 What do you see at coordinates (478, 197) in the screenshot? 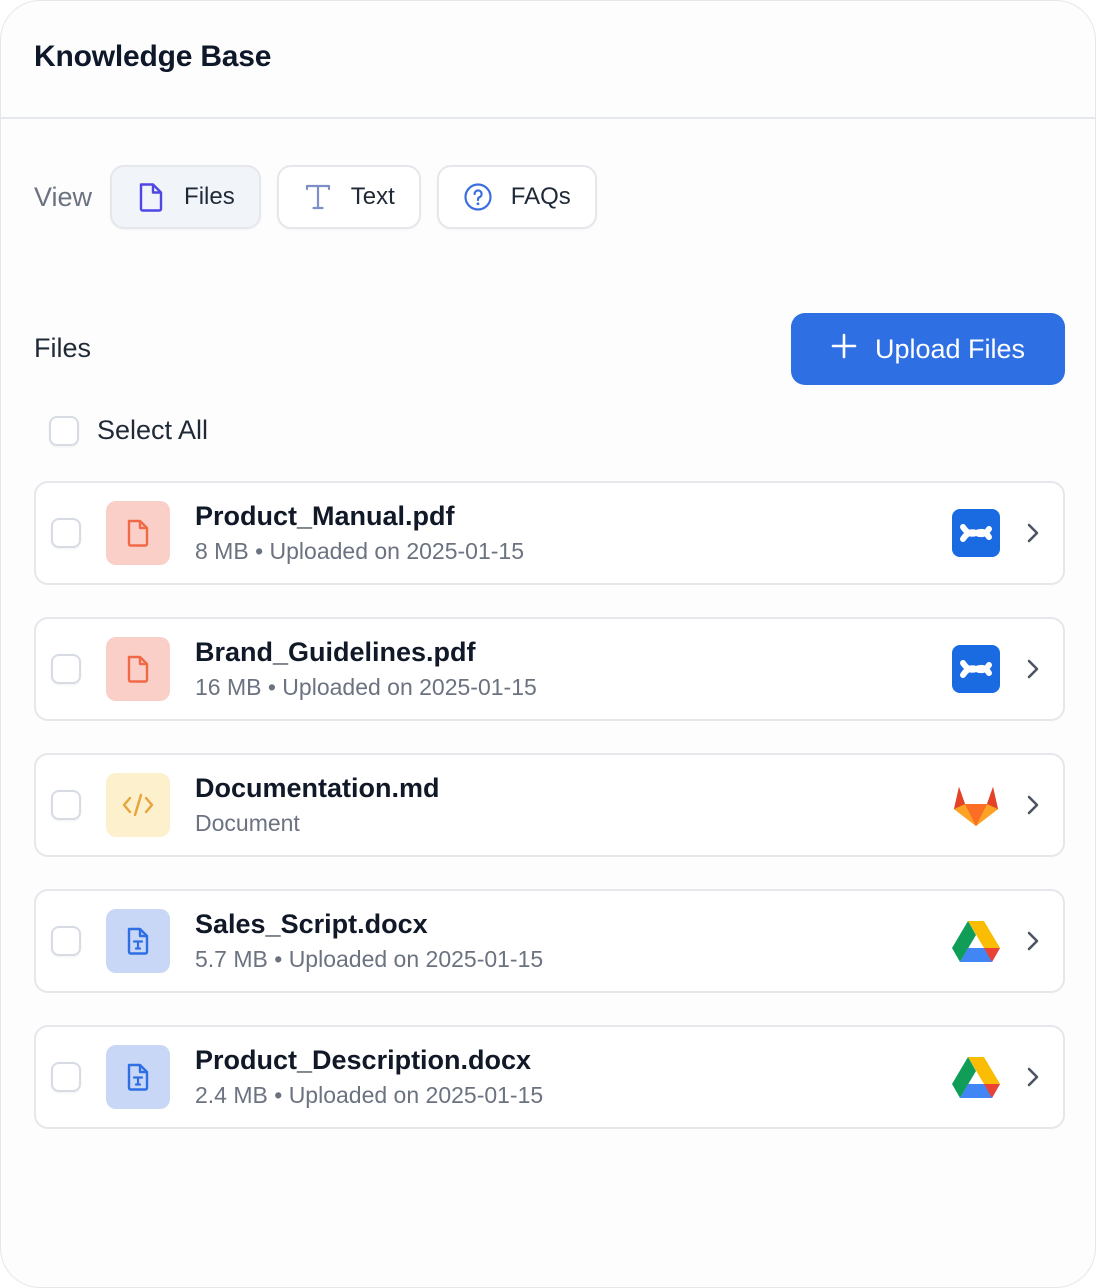
I see `question-circle-icon` at bounding box center [478, 197].